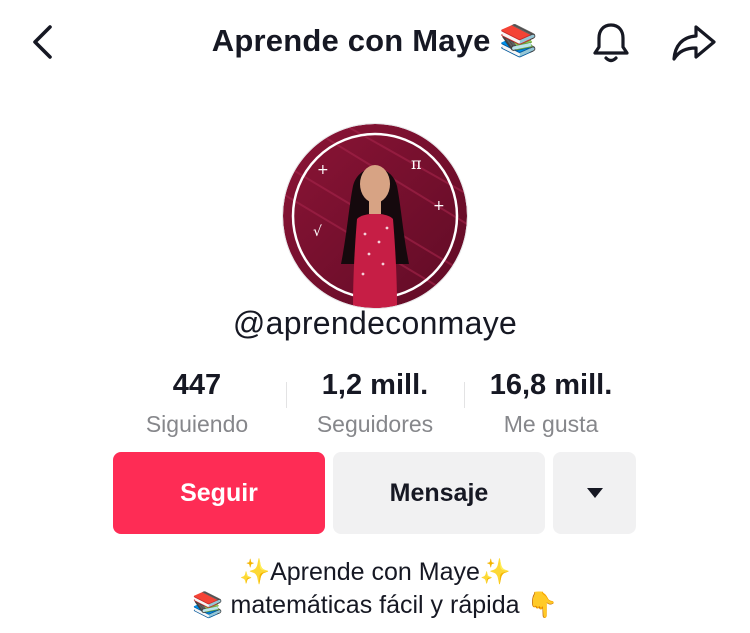 The height and width of the screenshot is (633, 750). What do you see at coordinates (219, 493) in the screenshot?
I see `follow-button: Seguir` at bounding box center [219, 493].